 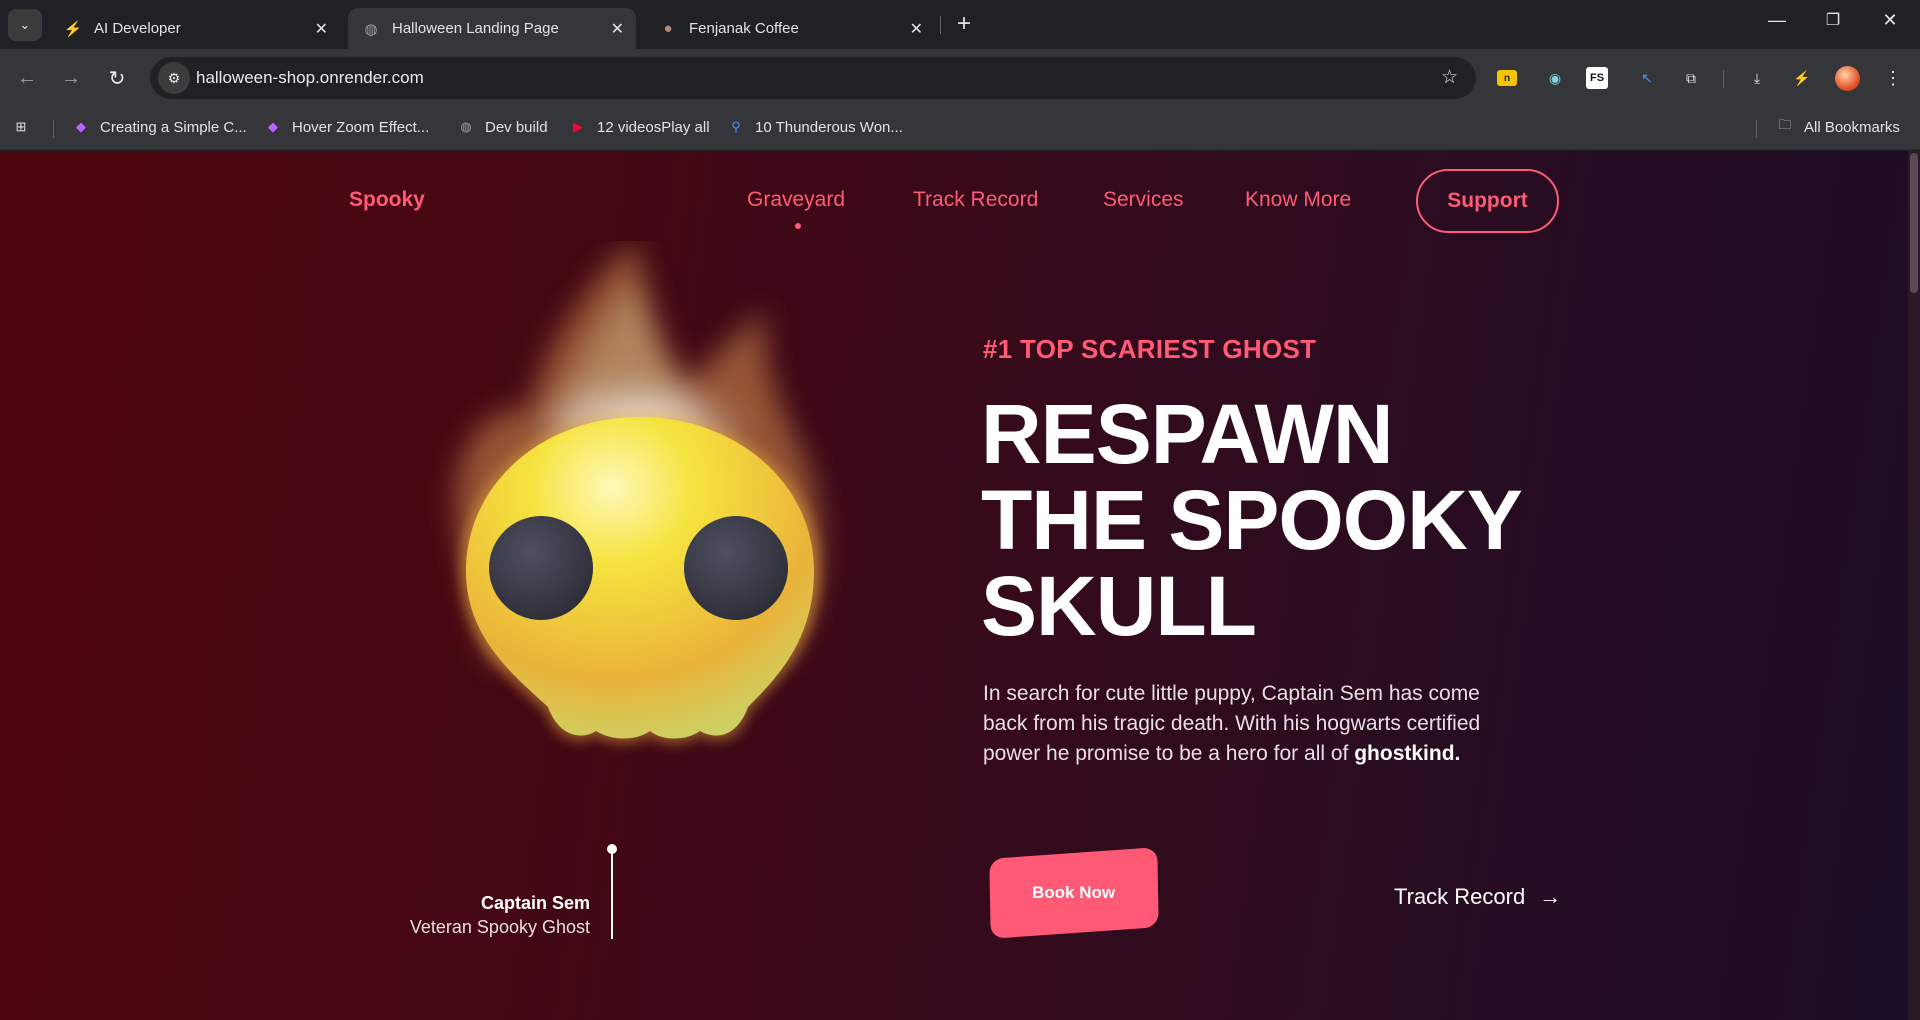 I want to click on new-tab-button: +, so click(x=964, y=24).